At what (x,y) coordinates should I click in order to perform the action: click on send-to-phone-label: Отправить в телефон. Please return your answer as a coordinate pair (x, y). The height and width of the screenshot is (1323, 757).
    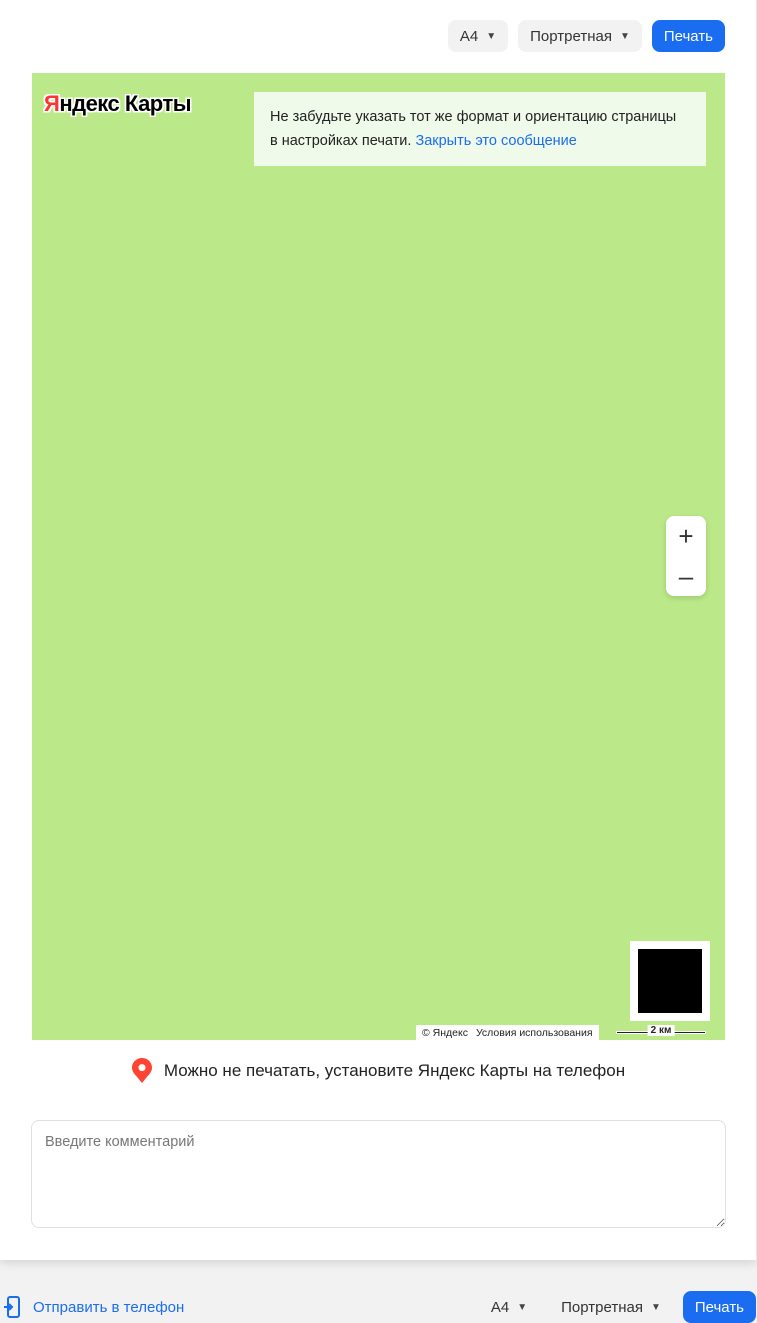
    Looking at the image, I should click on (109, 1307).